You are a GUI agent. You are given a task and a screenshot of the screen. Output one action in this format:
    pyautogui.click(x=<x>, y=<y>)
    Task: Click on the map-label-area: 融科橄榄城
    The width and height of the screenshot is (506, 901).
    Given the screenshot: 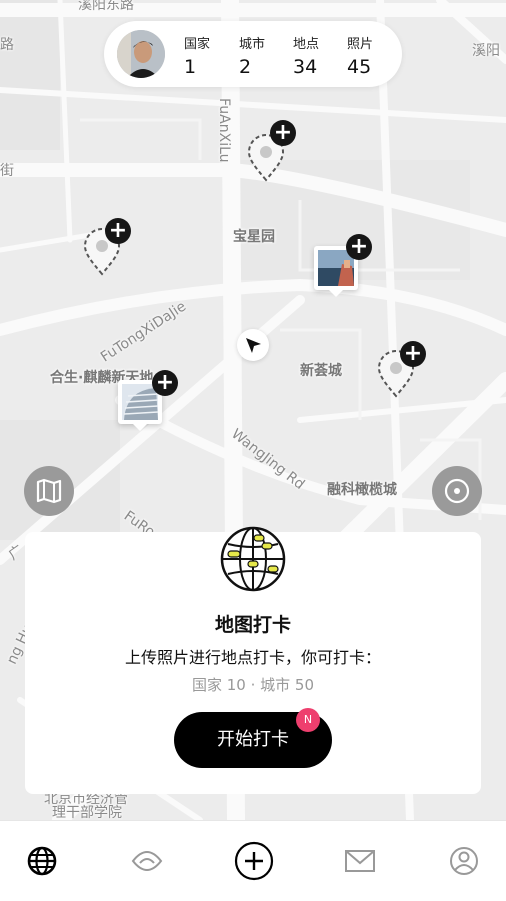 What is the action you would take?
    pyautogui.click(x=362, y=490)
    